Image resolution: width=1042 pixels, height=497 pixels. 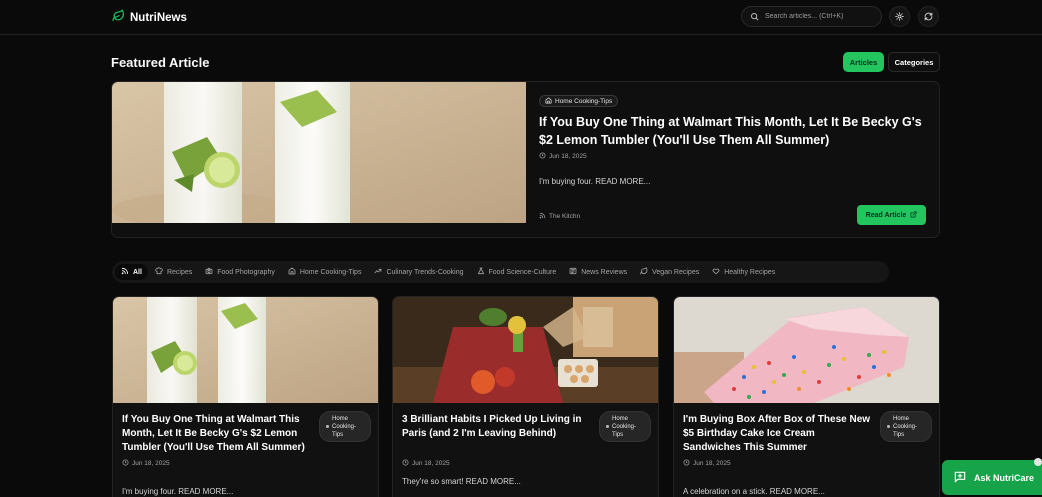 I want to click on featured-source-text: The Kitchn, so click(x=565, y=216).